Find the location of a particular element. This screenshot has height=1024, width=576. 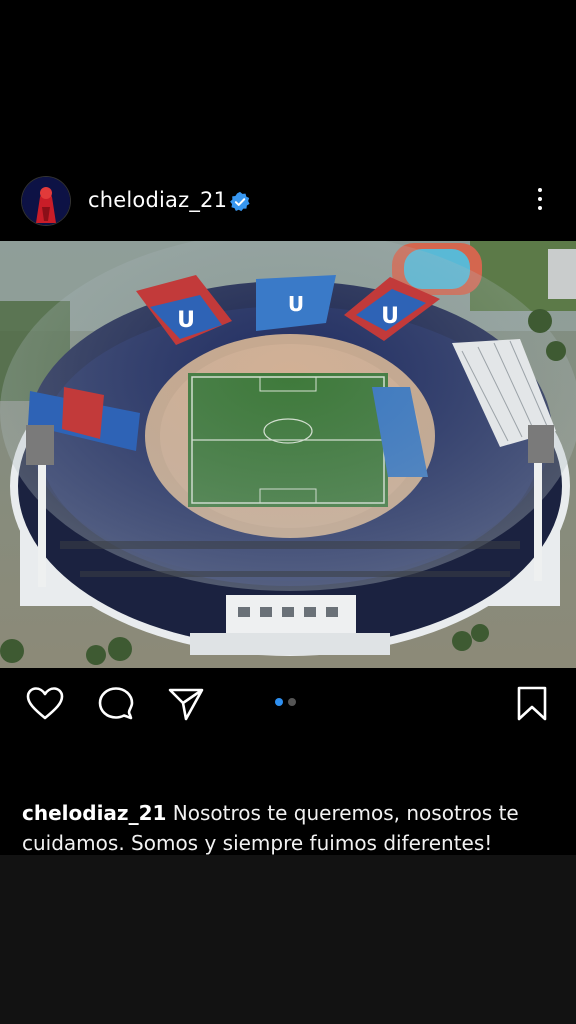

post-username: chelodiaz_21 is located at coordinates (157, 200).